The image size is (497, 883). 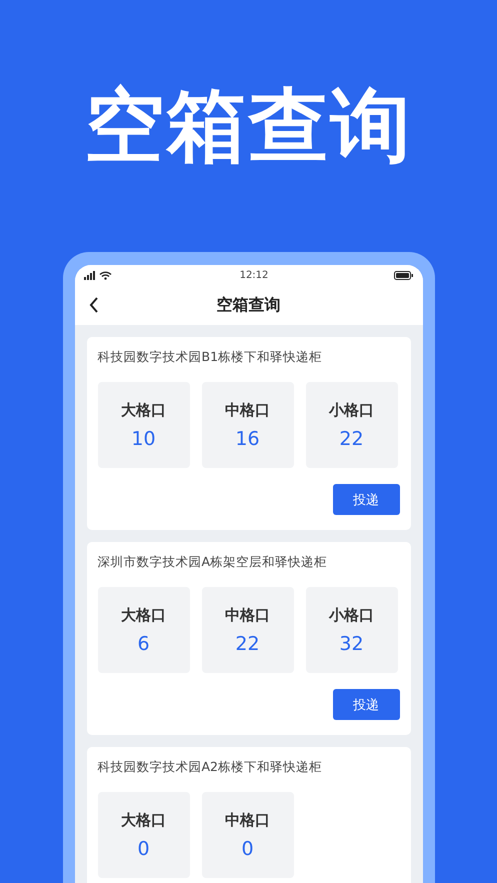 What do you see at coordinates (247, 439) in the screenshot?
I see `slot-count: 16` at bounding box center [247, 439].